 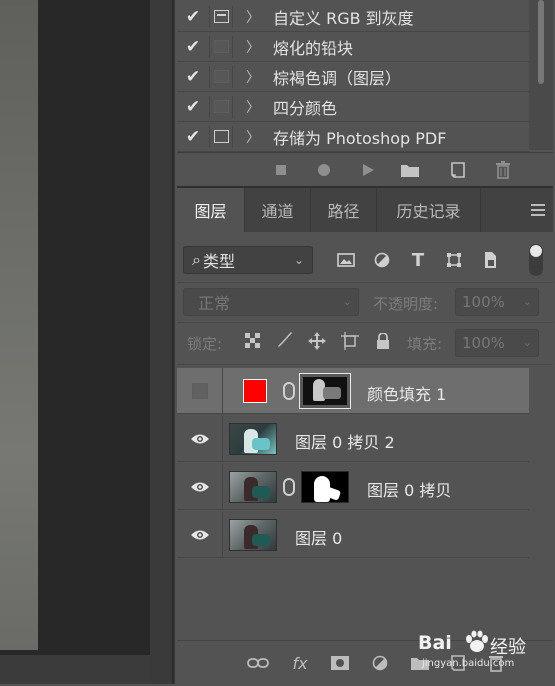 What do you see at coordinates (344, 210) in the screenshot?
I see `tab-paths: 路径` at bounding box center [344, 210].